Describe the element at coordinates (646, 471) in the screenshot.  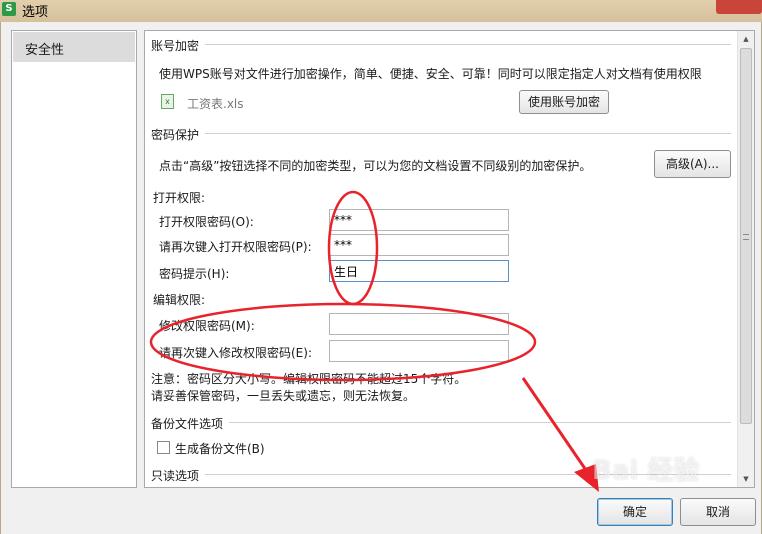
I see `baidu-watermark: Bai 经验` at that location.